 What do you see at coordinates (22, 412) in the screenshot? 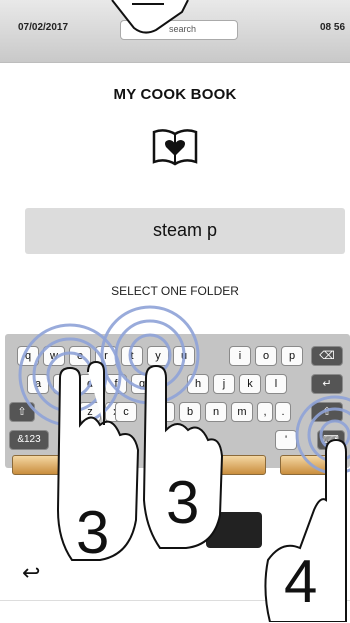
I see `shift-icon: ⇧` at bounding box center [22, 412].